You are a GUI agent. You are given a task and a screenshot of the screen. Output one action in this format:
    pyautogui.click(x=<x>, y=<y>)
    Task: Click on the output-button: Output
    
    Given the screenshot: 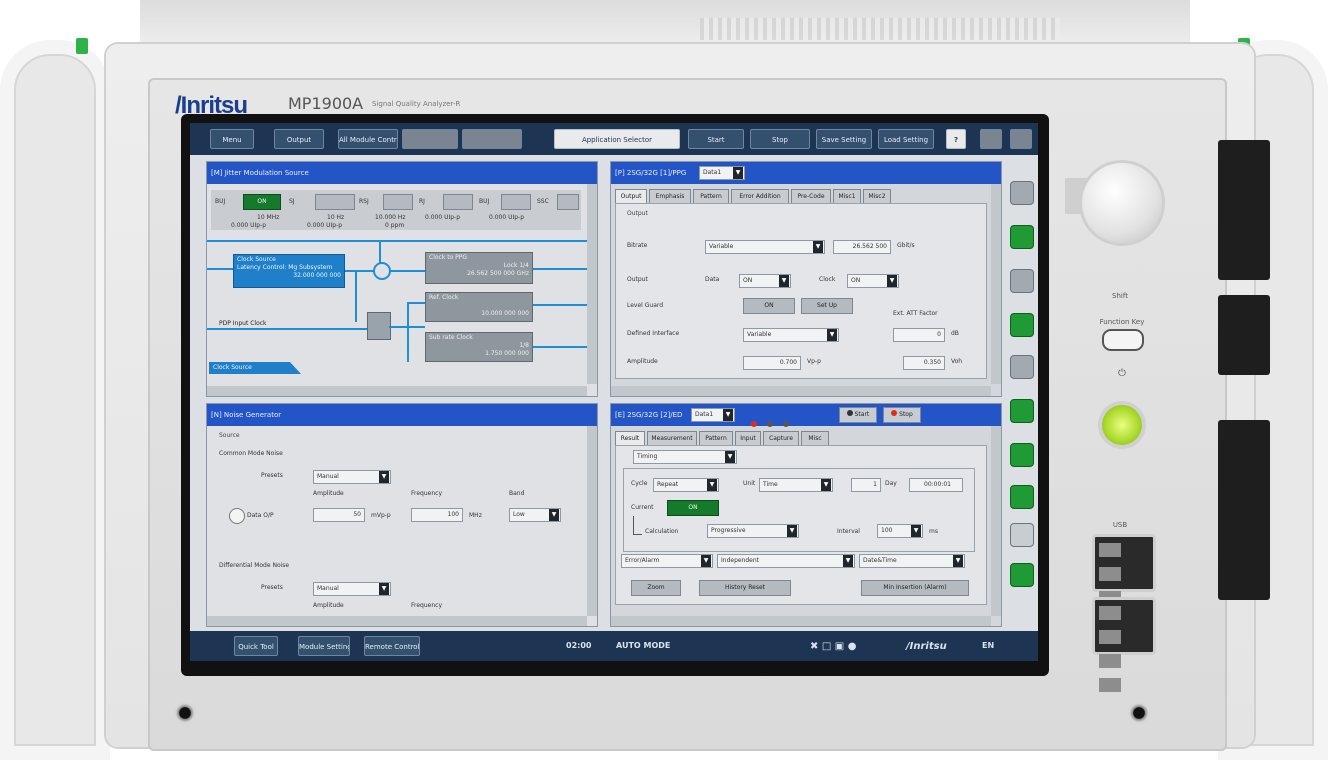 What is the action you would take?
    pyautogui.click(x=299, y=139)
    